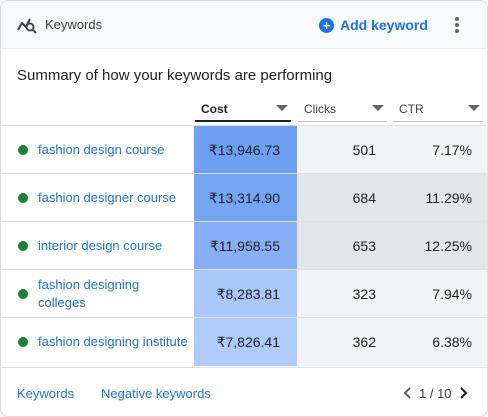  Describe the element at coordinates (384, 25) in the screenshot. I see `add-keyword-label: Add keyword` at that location.